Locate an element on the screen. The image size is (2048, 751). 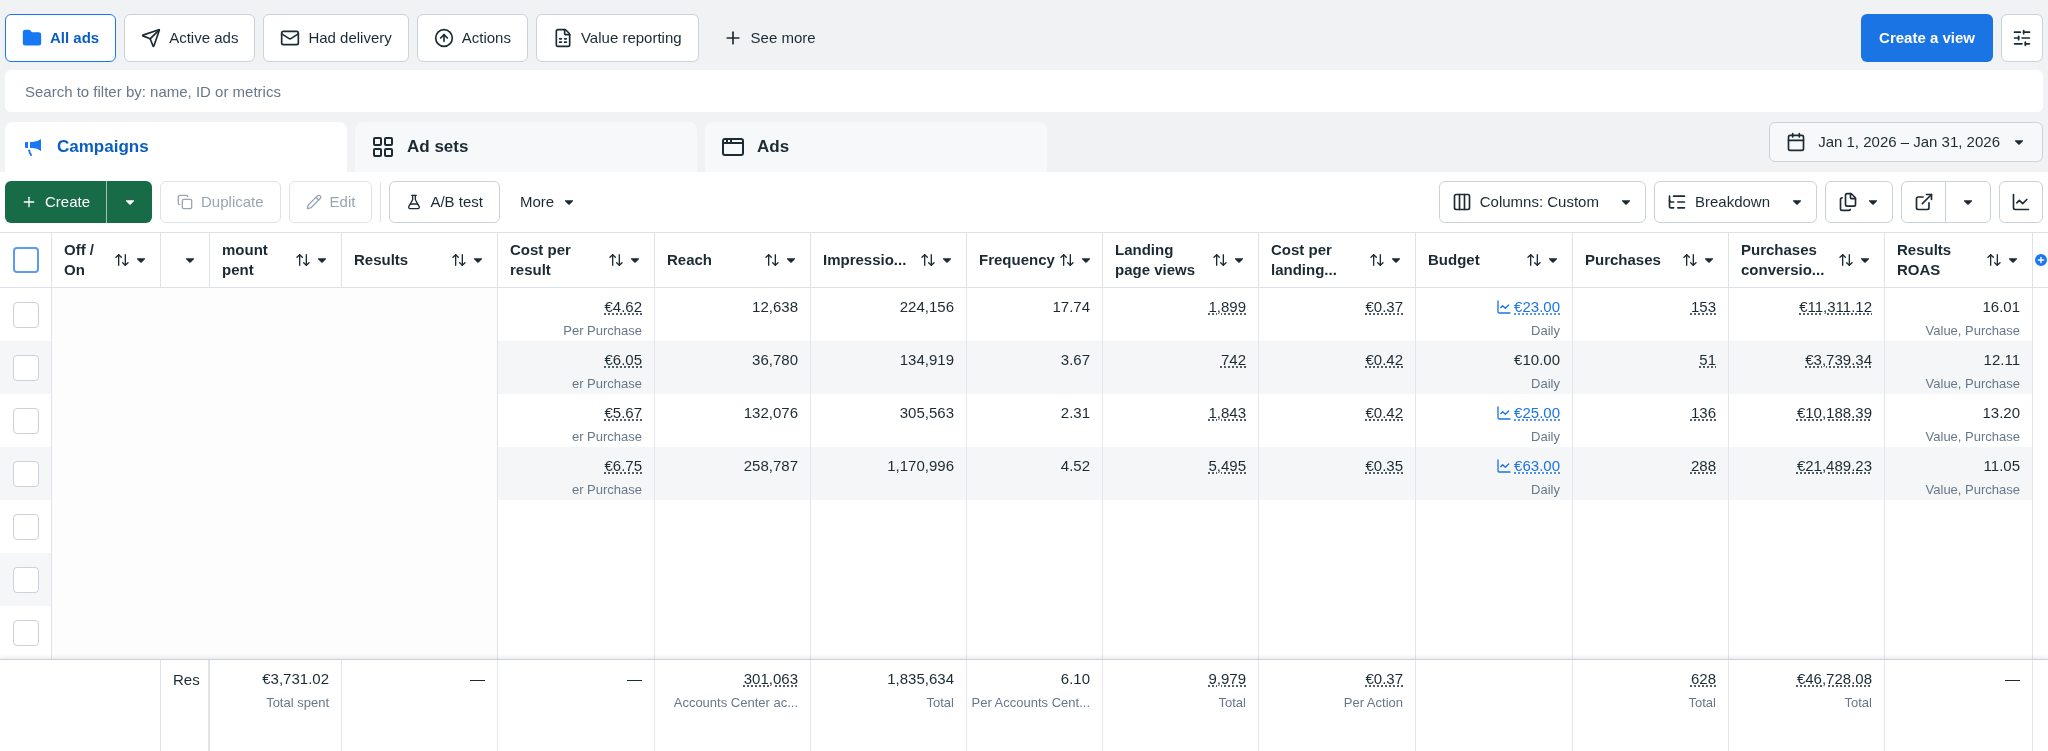
cell-value: 134,919 is located at coordinates (926, 360).